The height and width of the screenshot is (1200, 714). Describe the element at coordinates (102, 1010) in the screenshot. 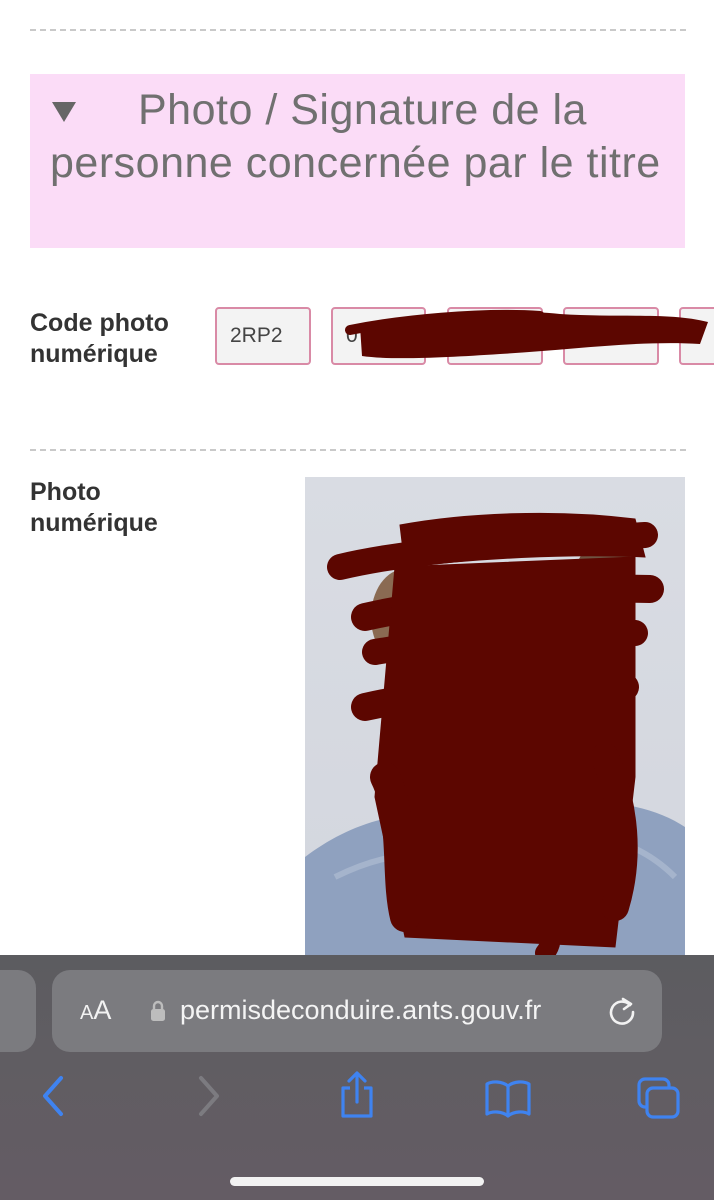

I see `text-size-large-a: A` at that location.